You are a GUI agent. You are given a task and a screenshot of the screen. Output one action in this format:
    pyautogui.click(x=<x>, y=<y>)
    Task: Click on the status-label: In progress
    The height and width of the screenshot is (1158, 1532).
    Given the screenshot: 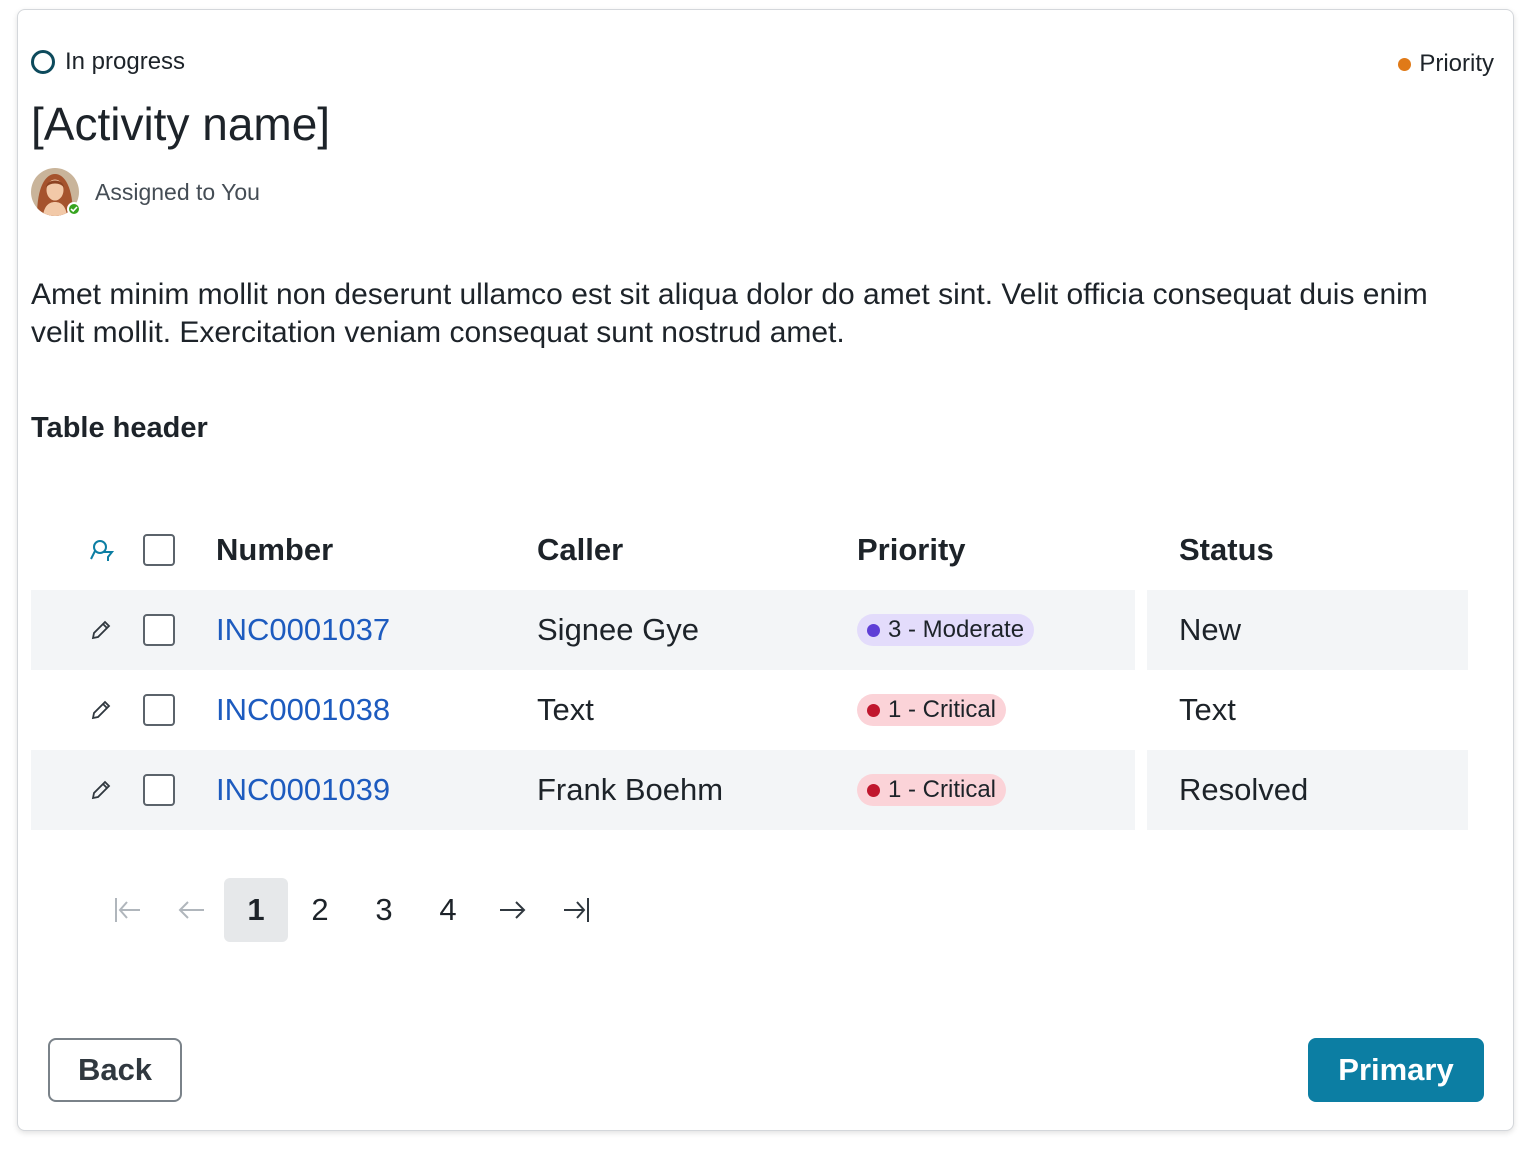 What is the action you would take?
    pyautogui.click(x=125, y=61)
    